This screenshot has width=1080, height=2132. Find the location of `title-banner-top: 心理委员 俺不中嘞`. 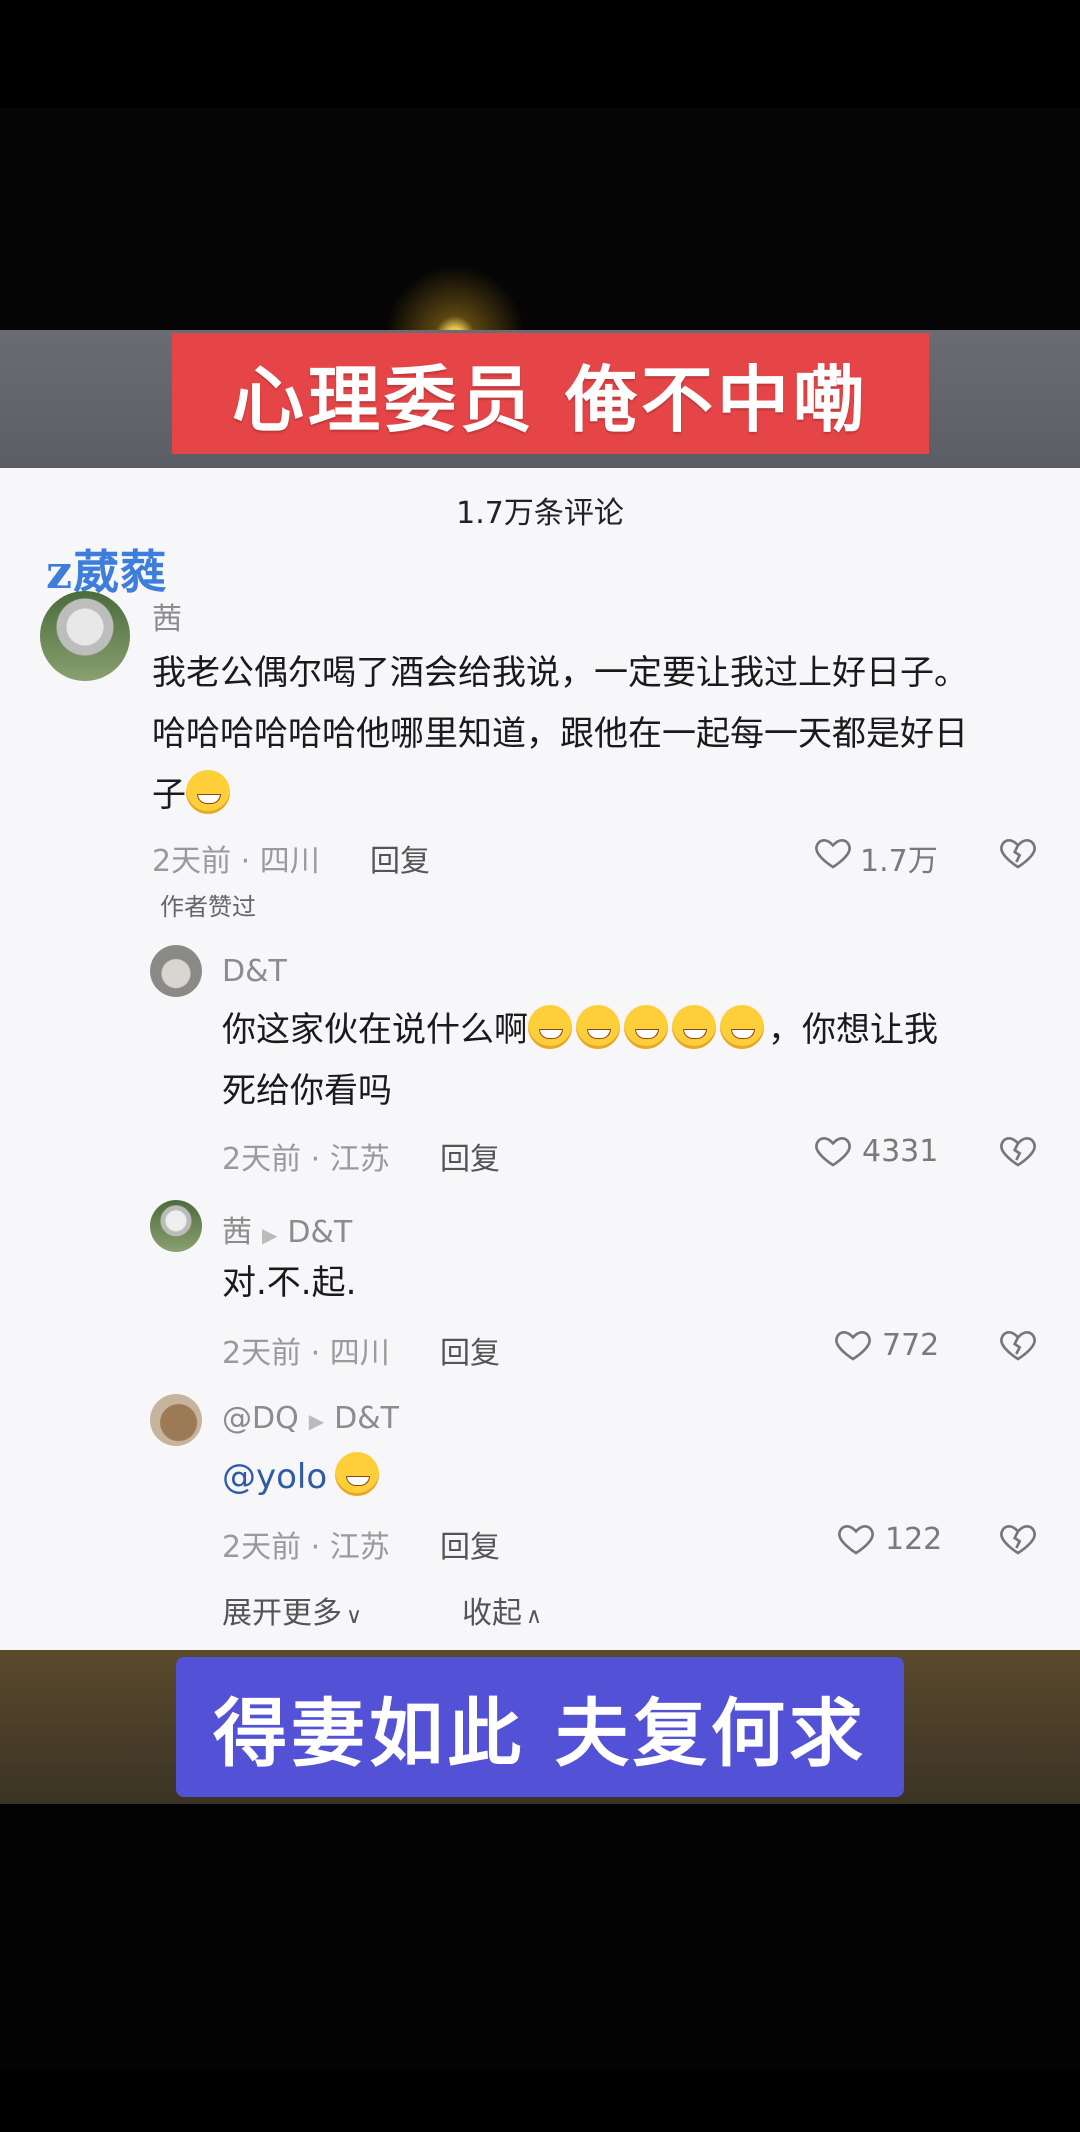

title-banner-top: 心理委员 俺不中嘞 is located at coordinates (550, 393).